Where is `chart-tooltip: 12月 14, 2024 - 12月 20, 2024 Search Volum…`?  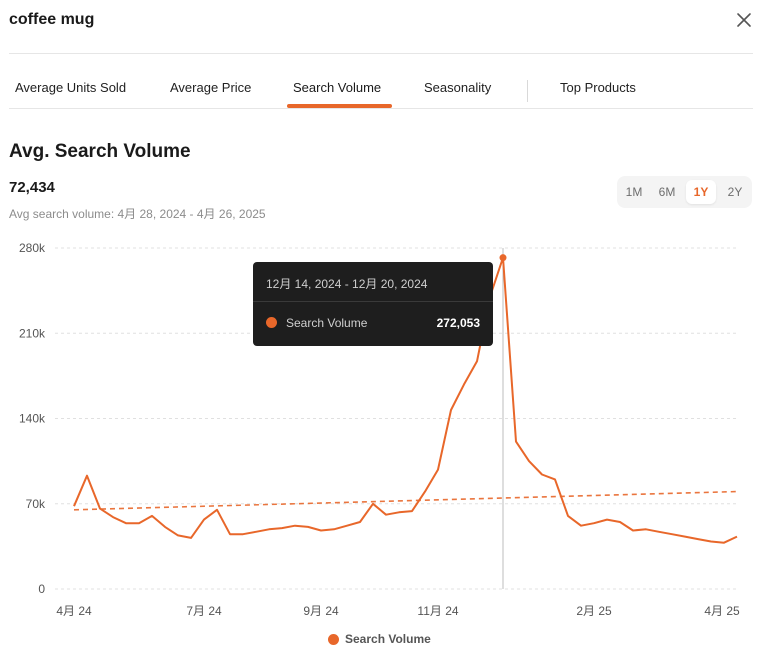 chart-tooltip: 12月 14, 2024 - 12月 20, 2024 Search Volum… is located at coordinates (373, 304).